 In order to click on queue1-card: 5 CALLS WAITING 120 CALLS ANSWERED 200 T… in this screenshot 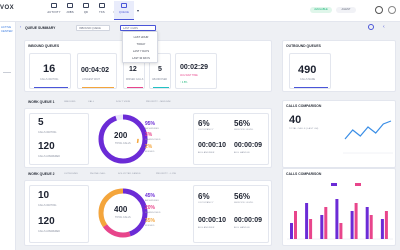, I will do `click(148, 138)`.